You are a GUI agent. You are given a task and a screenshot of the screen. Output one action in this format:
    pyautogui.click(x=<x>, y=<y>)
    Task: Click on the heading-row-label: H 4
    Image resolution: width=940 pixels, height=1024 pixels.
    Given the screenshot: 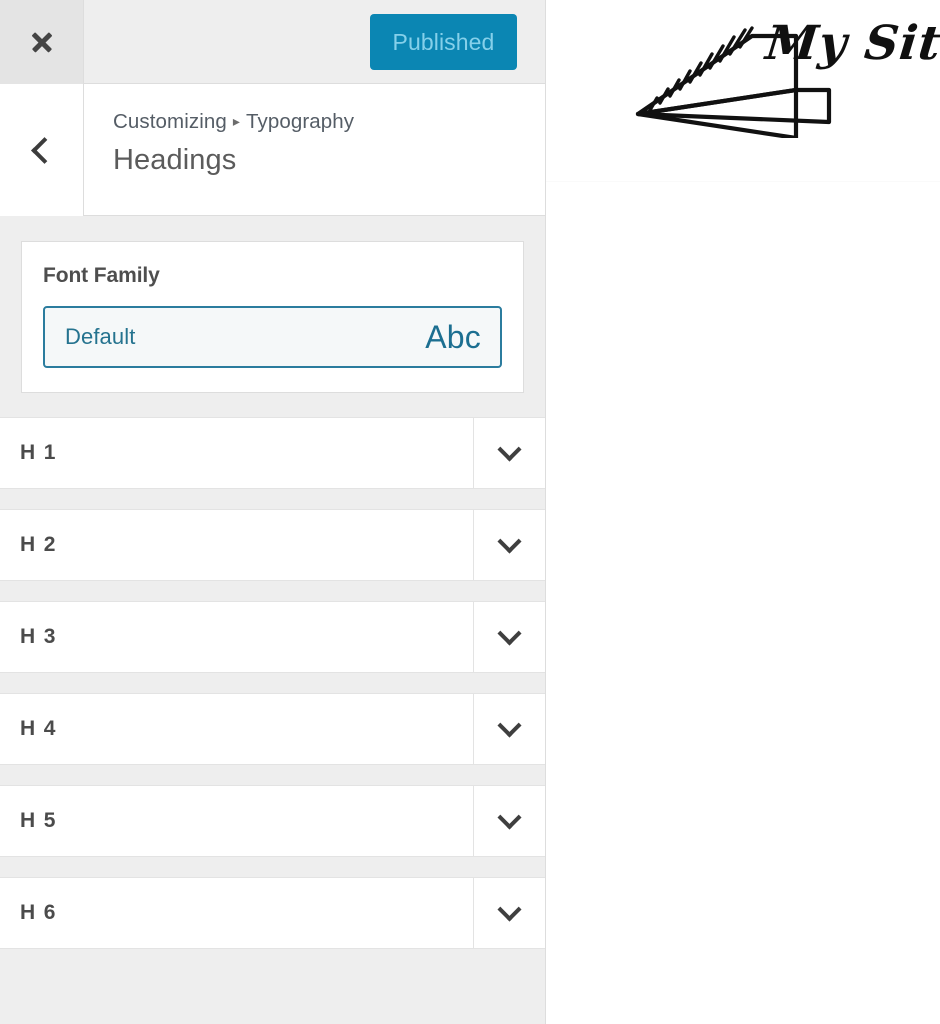 What is the action you would take?
    pyautogui.click(x=38, y=728)
    